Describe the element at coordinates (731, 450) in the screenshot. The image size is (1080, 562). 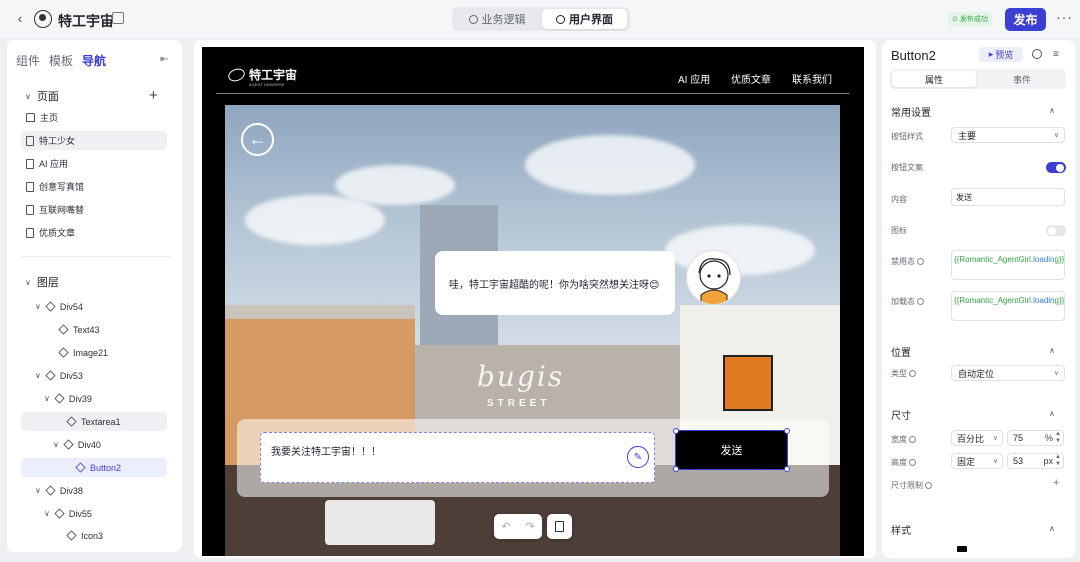
I see `send-button: 发送` at that location.